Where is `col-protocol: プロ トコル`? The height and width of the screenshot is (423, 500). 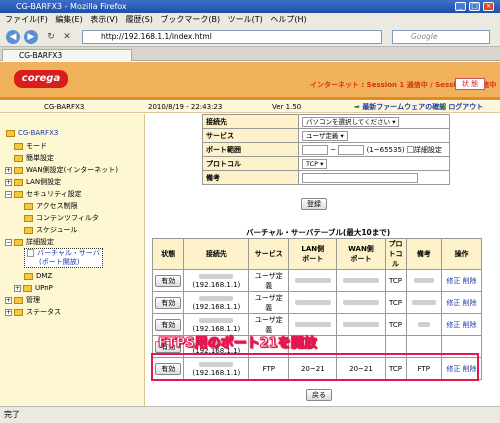
col-protocol: プロ トコル is located at coordinates (395, 254).